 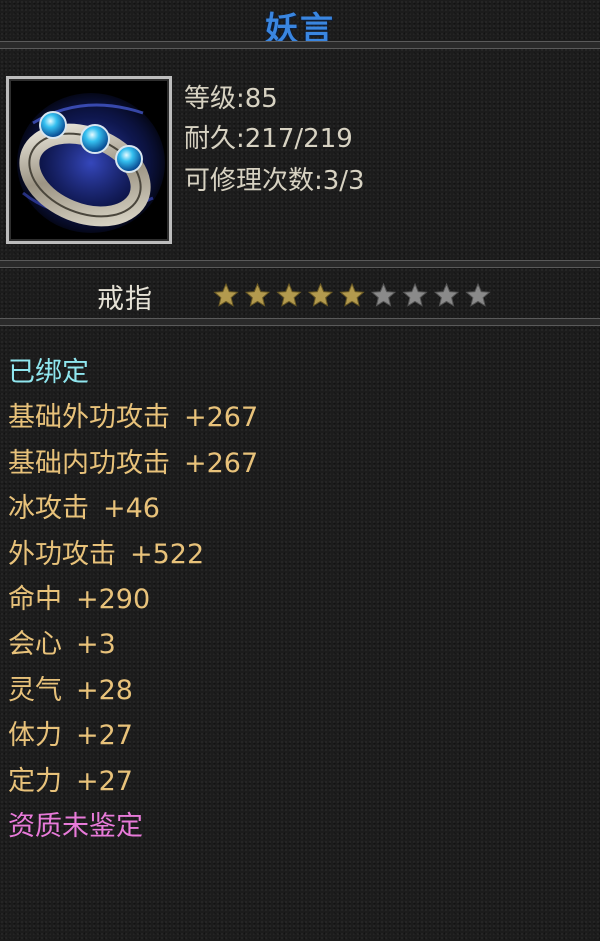 What do you see at coordinates (89, 418) in the screenshot?
I see `attribute-name: 基础外功攻击` at bounding box center [89, 418].